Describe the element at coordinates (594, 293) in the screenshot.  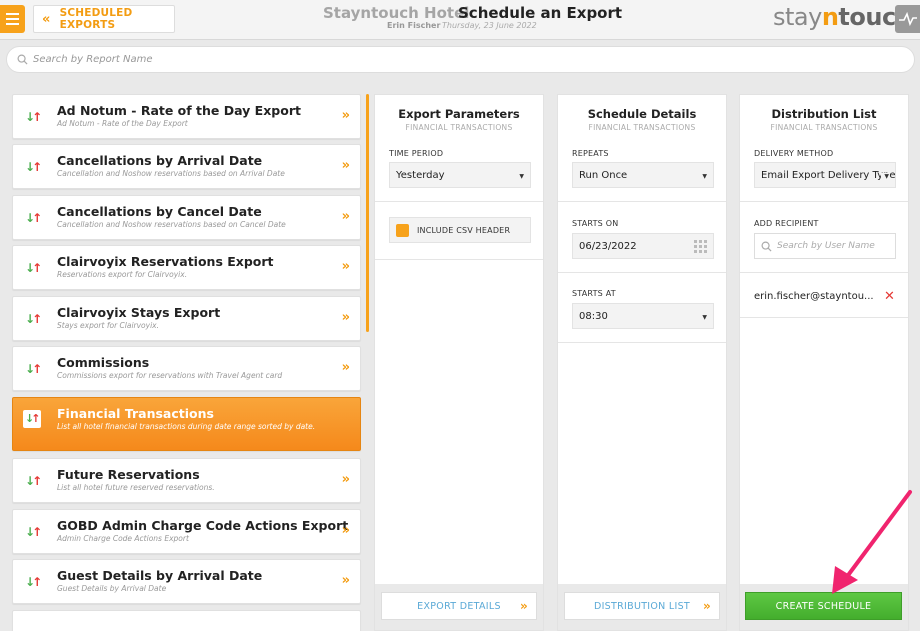
I see `starts-at-label: STARTS AT` at that location.